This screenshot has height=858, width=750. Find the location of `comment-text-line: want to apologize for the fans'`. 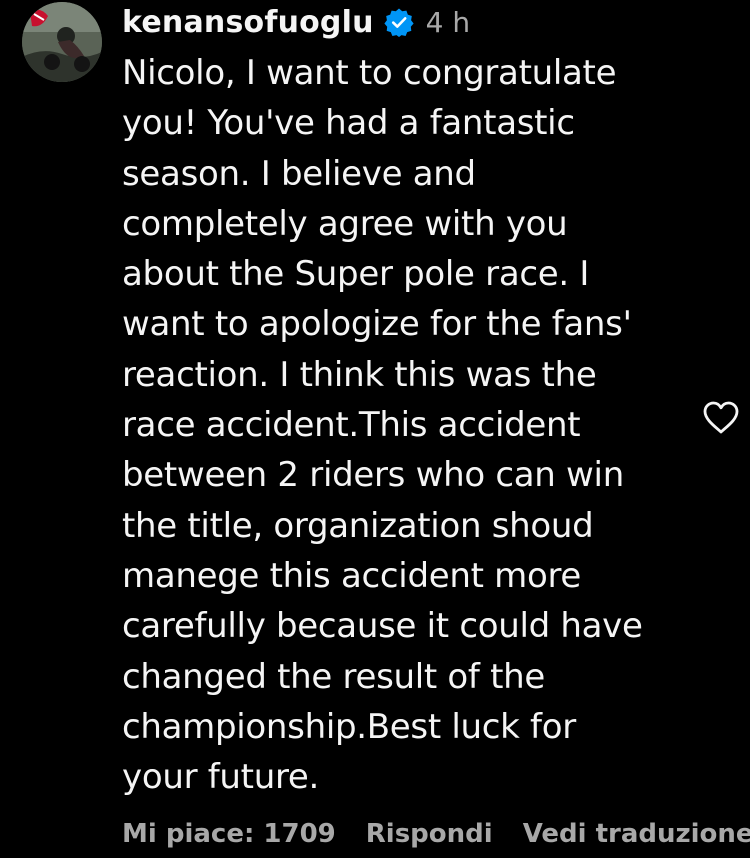

comment-text-line: want to apologize for the fans' is located at coordinates (377, 324).